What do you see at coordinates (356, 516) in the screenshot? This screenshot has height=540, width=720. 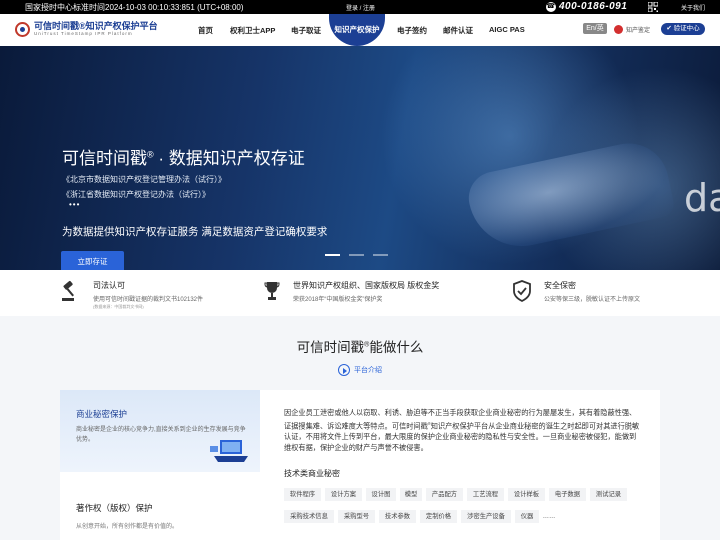 I see `tag-item: 采购型号` at bounding box center [356, 516].